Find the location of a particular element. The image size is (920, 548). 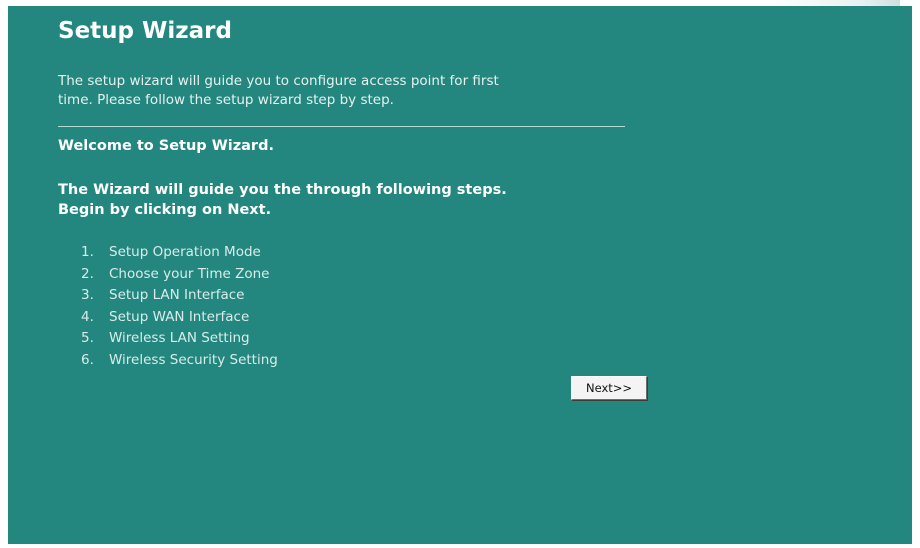

page-title: Setup Wizard is located at coordinates (145, 31).